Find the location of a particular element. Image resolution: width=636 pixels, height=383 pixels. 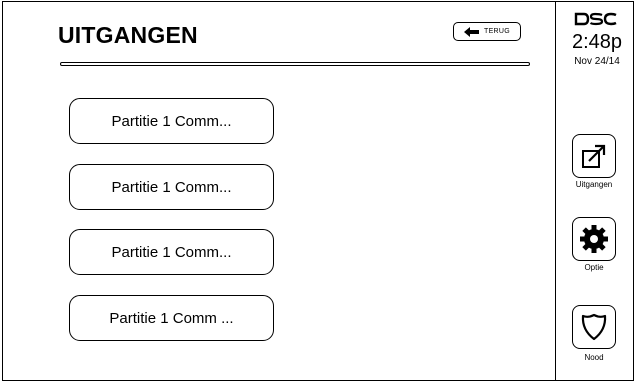

title-underline-bar is located at coordinates (295, 64).